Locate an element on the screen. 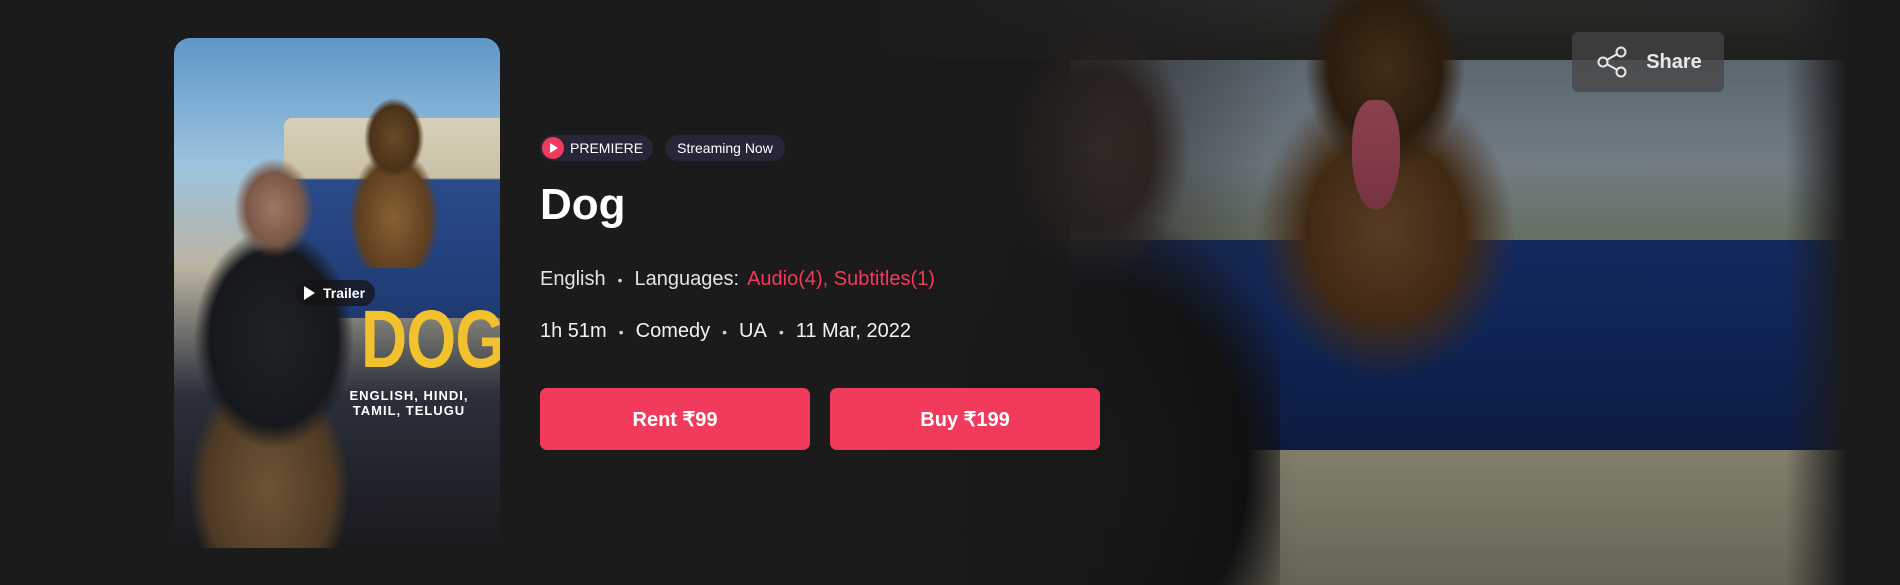 This screenshot has width=1900, height=585. status-label: Streaming Now is located at coordinates (725, 148).